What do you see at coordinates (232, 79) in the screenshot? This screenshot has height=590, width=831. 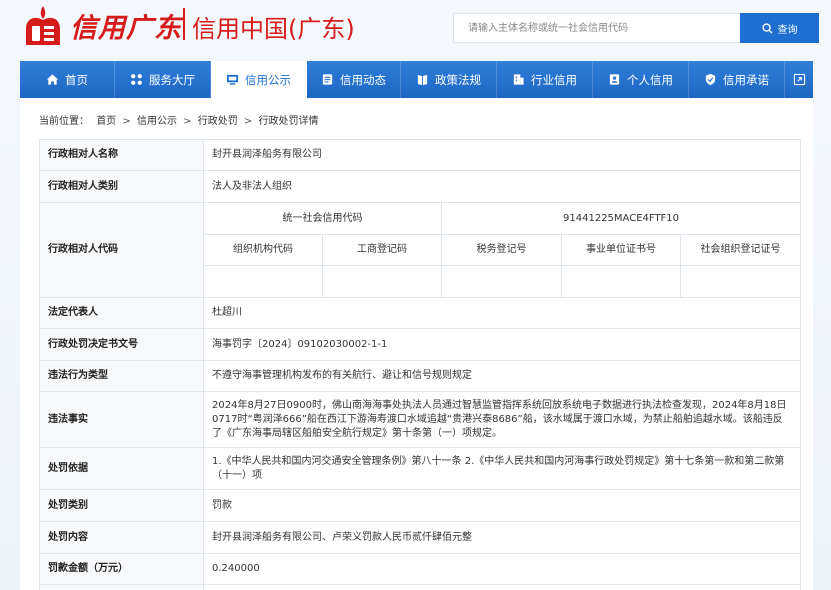 I see `monitor-icon` at bounding box center [232, 79].